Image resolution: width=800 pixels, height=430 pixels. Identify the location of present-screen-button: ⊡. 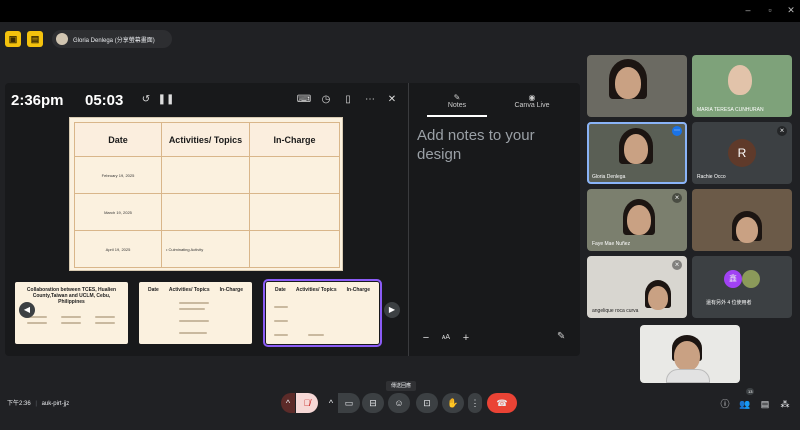
(427, 403).